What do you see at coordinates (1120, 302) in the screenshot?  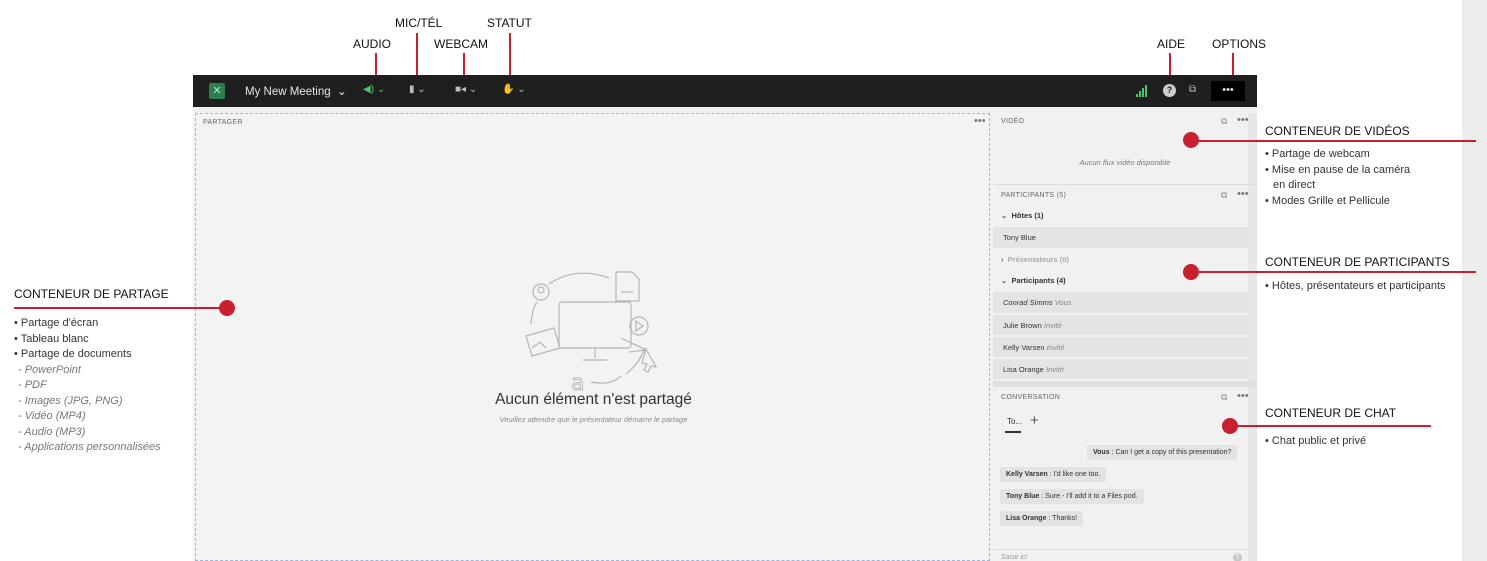 I see `participant-row: Conrad Simms Vous` at bounding box center [1120, 302].